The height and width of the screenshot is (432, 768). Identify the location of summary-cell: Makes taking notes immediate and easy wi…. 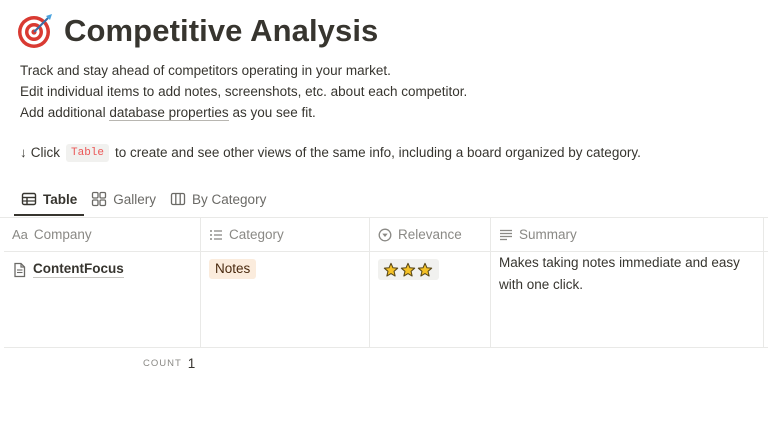
(627, 299).